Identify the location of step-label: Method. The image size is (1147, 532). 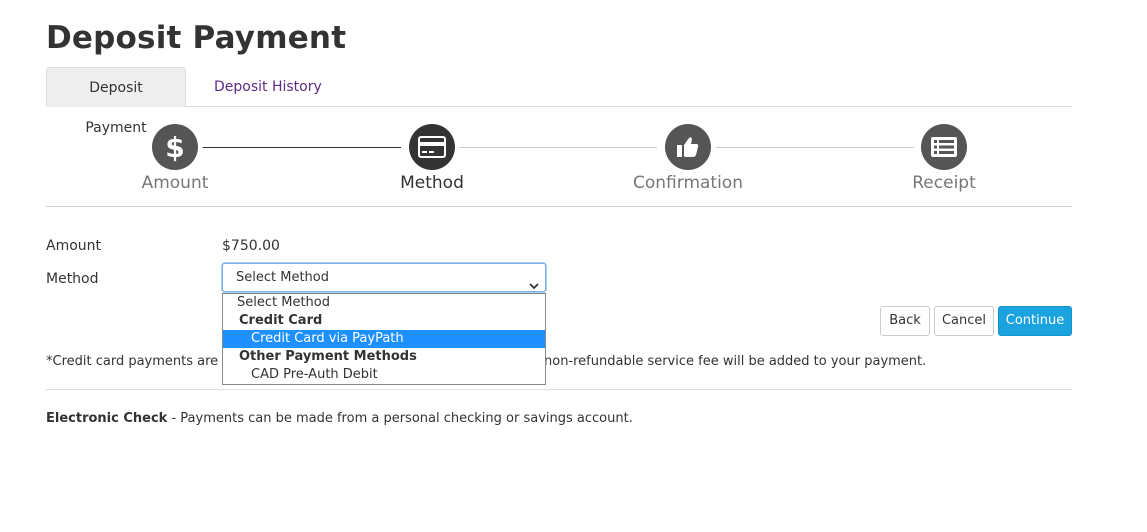
(432, 183).